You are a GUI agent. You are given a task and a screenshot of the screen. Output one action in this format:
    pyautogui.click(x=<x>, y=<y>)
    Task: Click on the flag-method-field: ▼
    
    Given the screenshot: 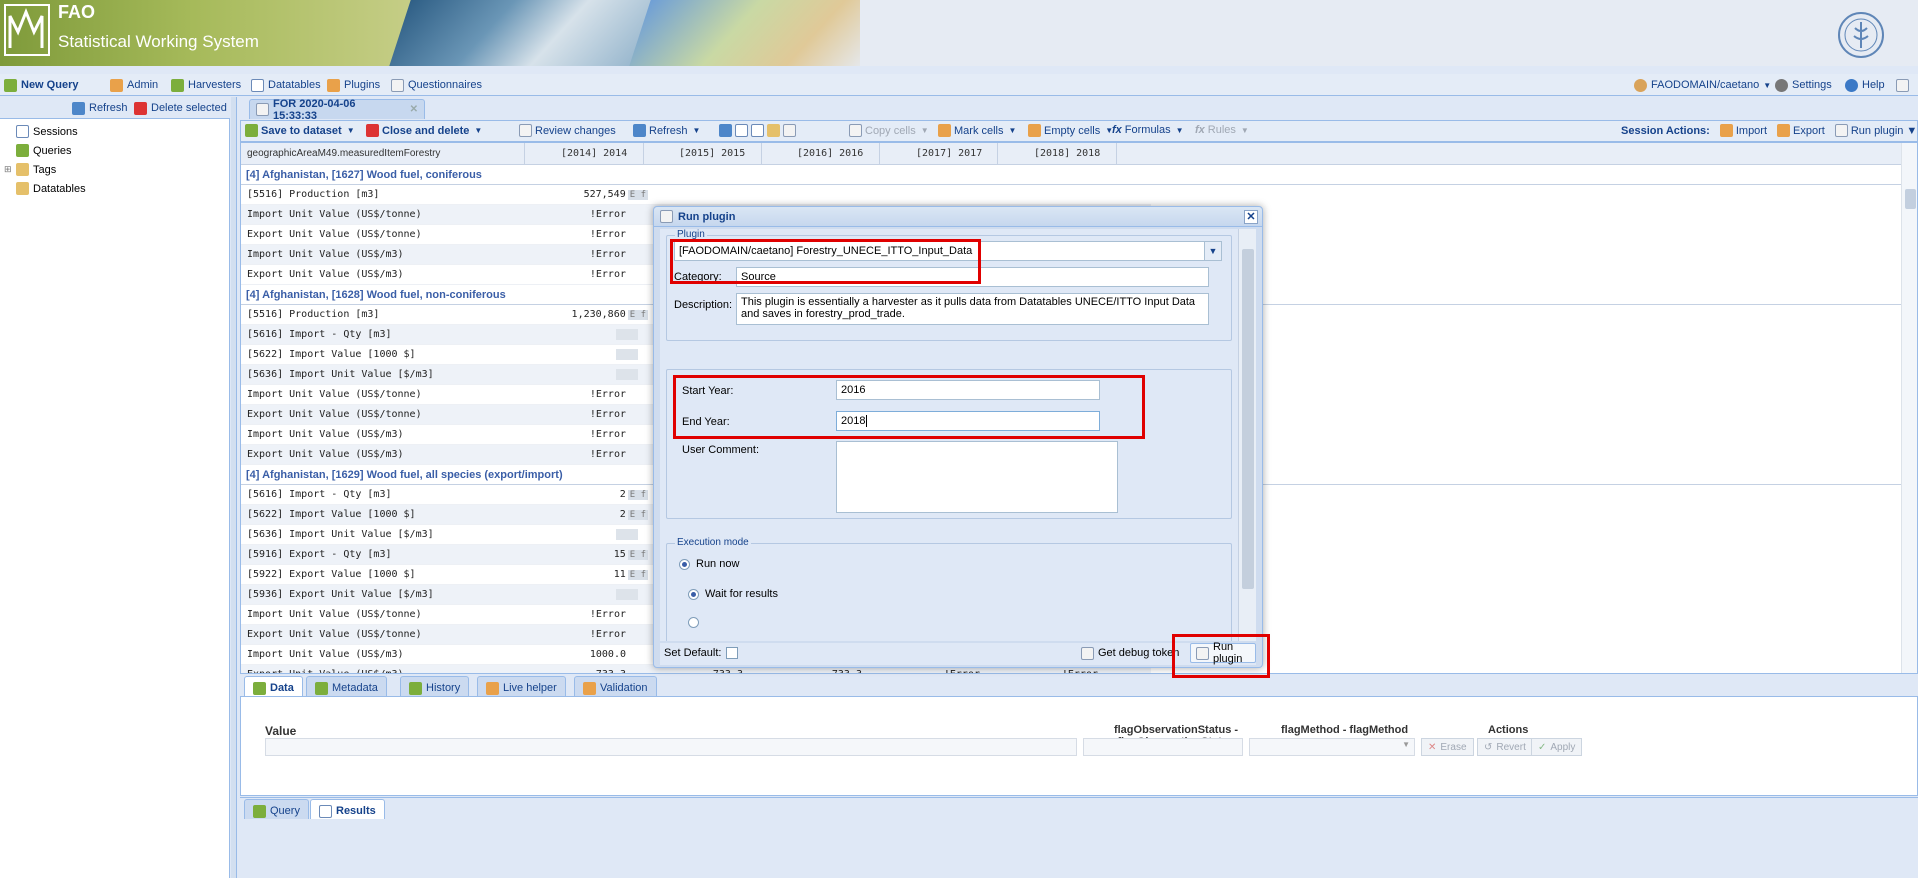 What is the action you would take?
    pyautogui.click(x=1332, y=747)
    